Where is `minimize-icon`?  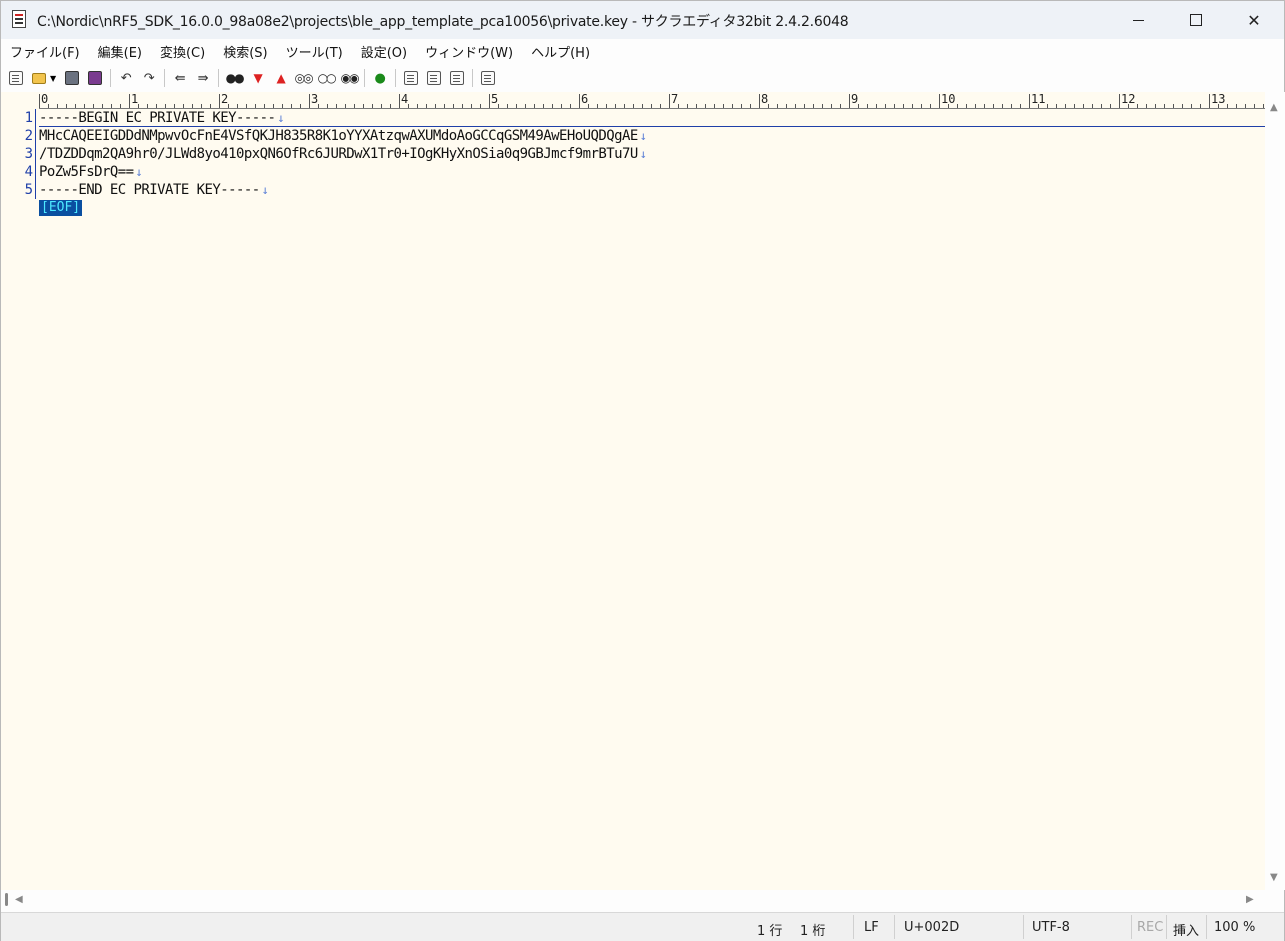 minimize-icon is located at coordinates (1138, 20).